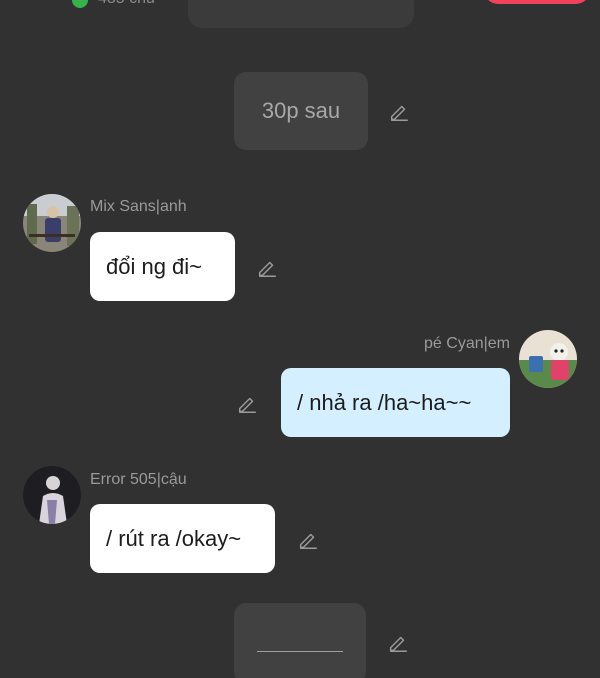 This screenshot has width=600, height=678. What do you see at coordinates (467, 343) in the screenshot?
I see `sender-name: pé Cyan|em` at bounding box center [467, 343].